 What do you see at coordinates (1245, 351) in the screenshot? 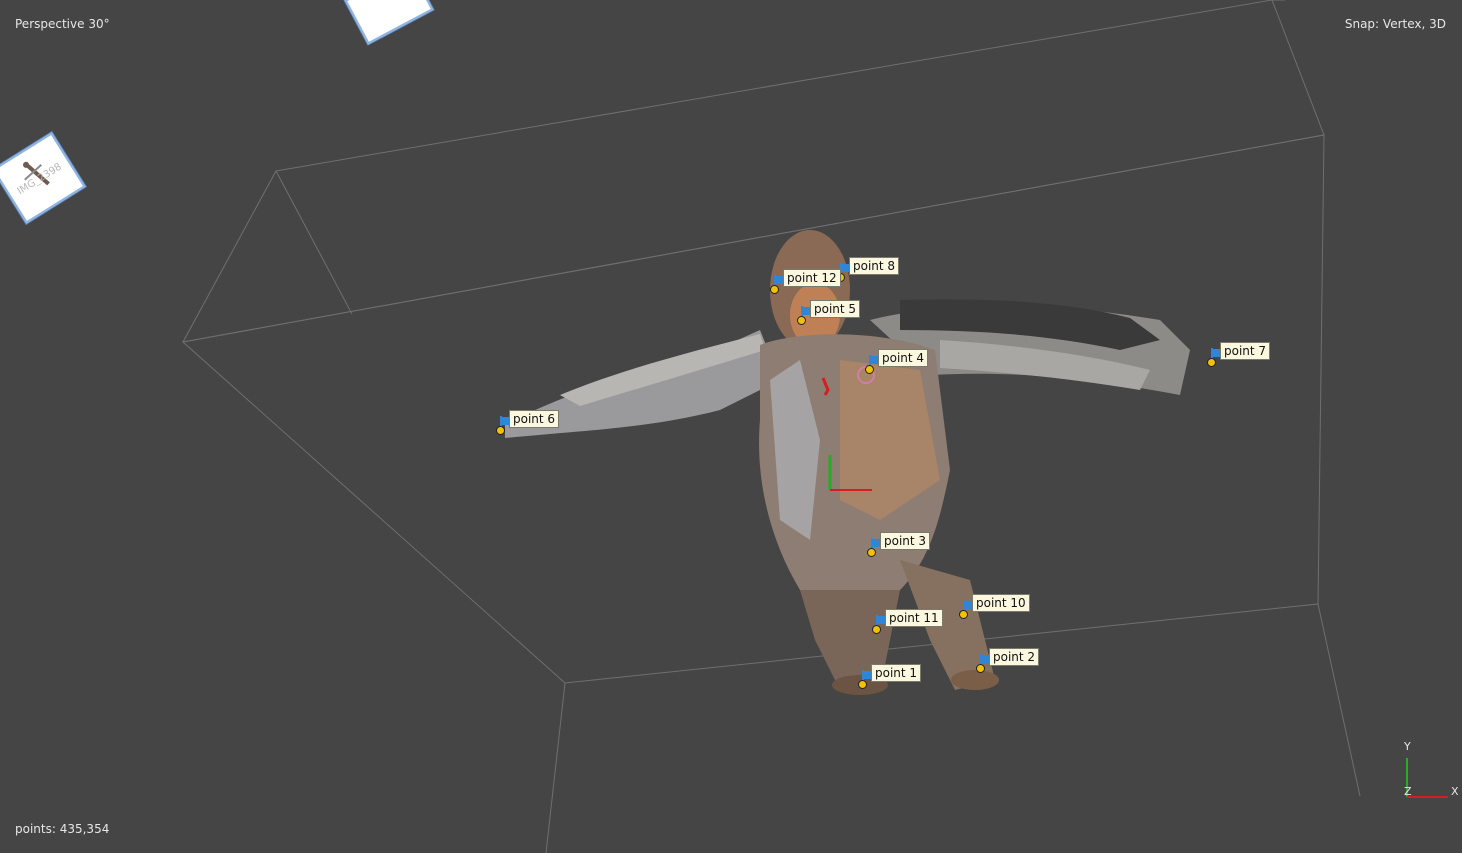
I see `marker-label: point 7` at bounding box center [1245, 351].